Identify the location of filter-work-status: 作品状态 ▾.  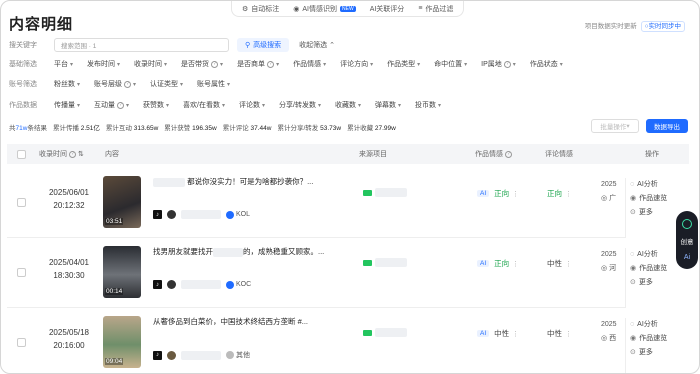
(546, 64).